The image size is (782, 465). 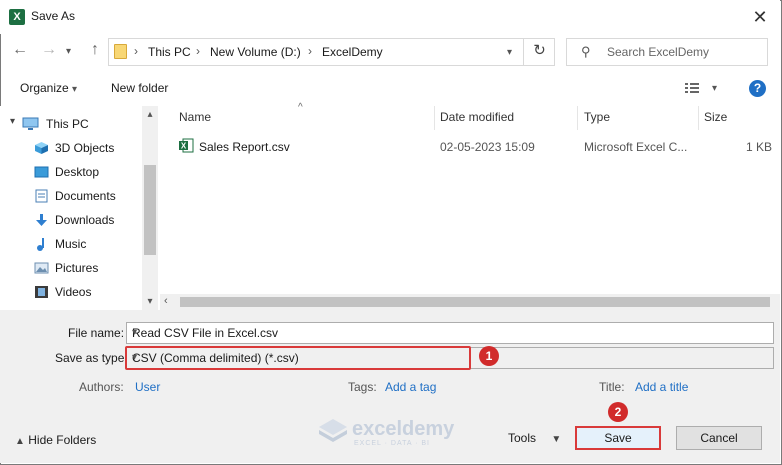 I want to click on sidebar-item-desktop: Desktop, so click(x=71, y=172).